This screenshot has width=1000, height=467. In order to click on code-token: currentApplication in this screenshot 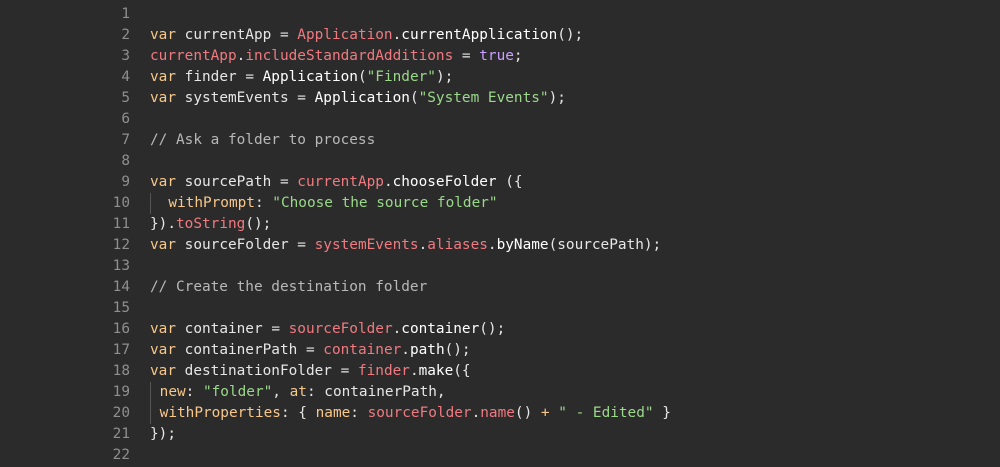, I will do `click(479, 35)`.